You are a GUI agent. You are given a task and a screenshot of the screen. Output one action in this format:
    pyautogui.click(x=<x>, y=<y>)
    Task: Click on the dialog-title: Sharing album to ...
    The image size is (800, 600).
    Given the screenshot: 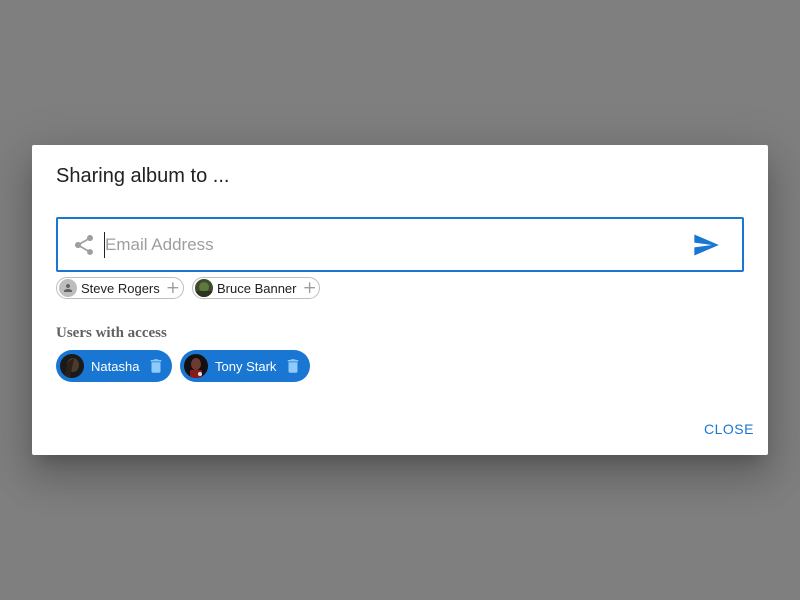 What is the action you would take?
    pyautogui.click(x=143, y=176)
    